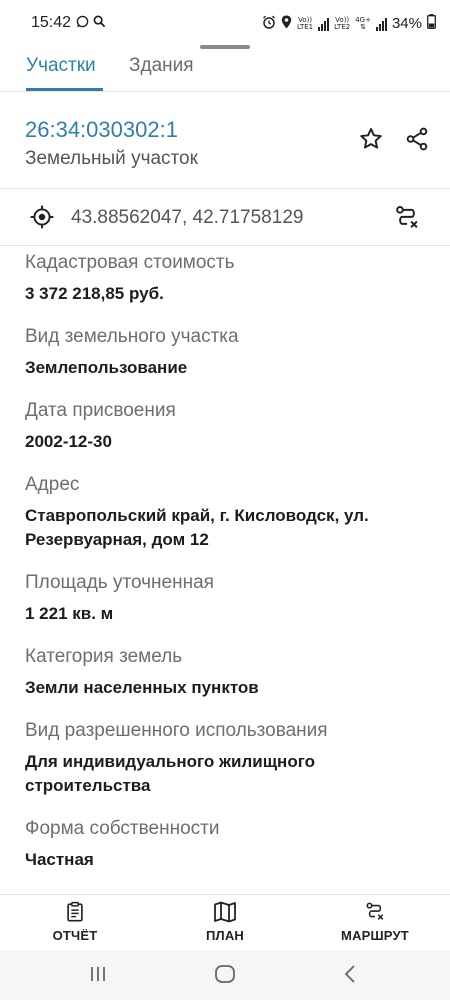  What do you see at coordinates (230, 844) in the screenshot?
I see `field-ownership: Форма собственности Частная` at bounding box center [230, 844].